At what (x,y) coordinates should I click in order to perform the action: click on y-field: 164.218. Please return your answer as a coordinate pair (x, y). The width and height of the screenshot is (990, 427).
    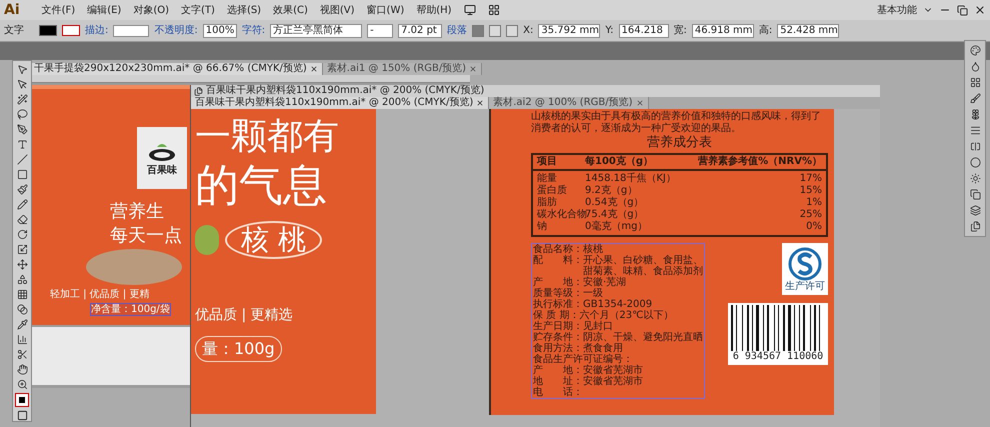
    Looking at the image, I should click on (643, 31).